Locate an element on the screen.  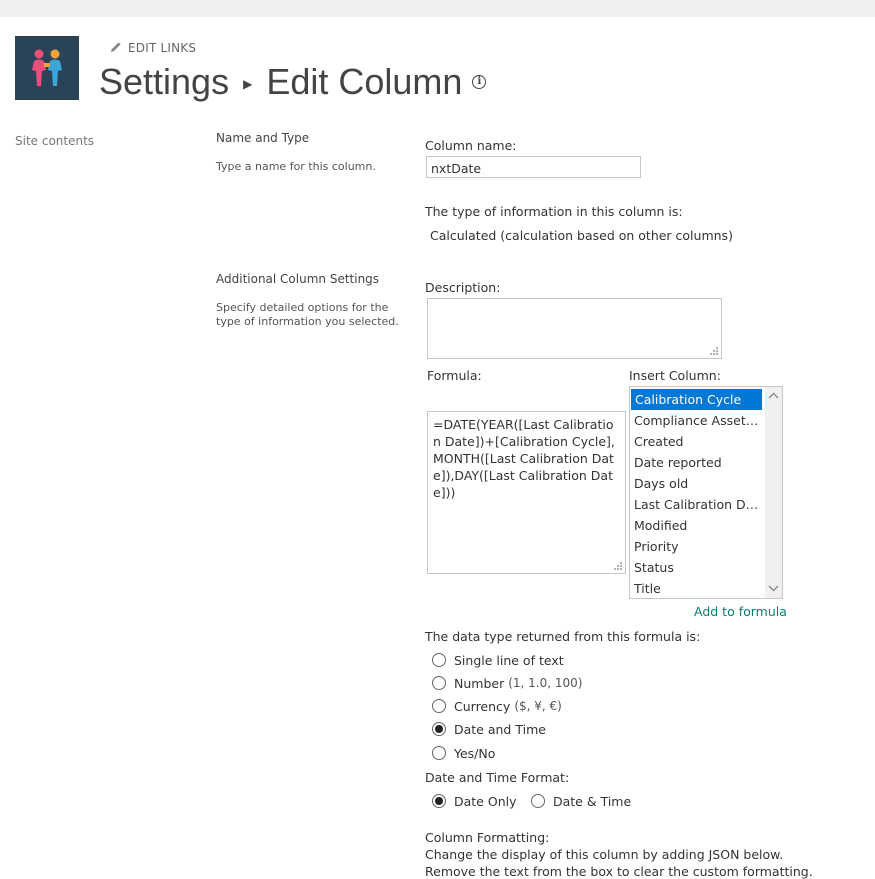
return-type-option: Number (1, 1.0, 100) is located at coordinates (507, 683).